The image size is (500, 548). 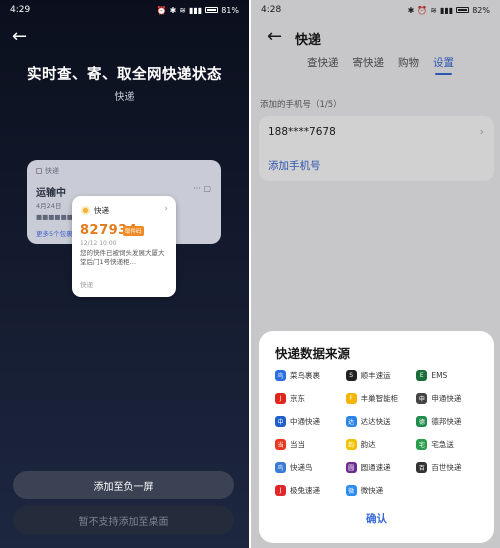 I want to click on source-item: S 顺丰速运, so click(x=381, y=375).